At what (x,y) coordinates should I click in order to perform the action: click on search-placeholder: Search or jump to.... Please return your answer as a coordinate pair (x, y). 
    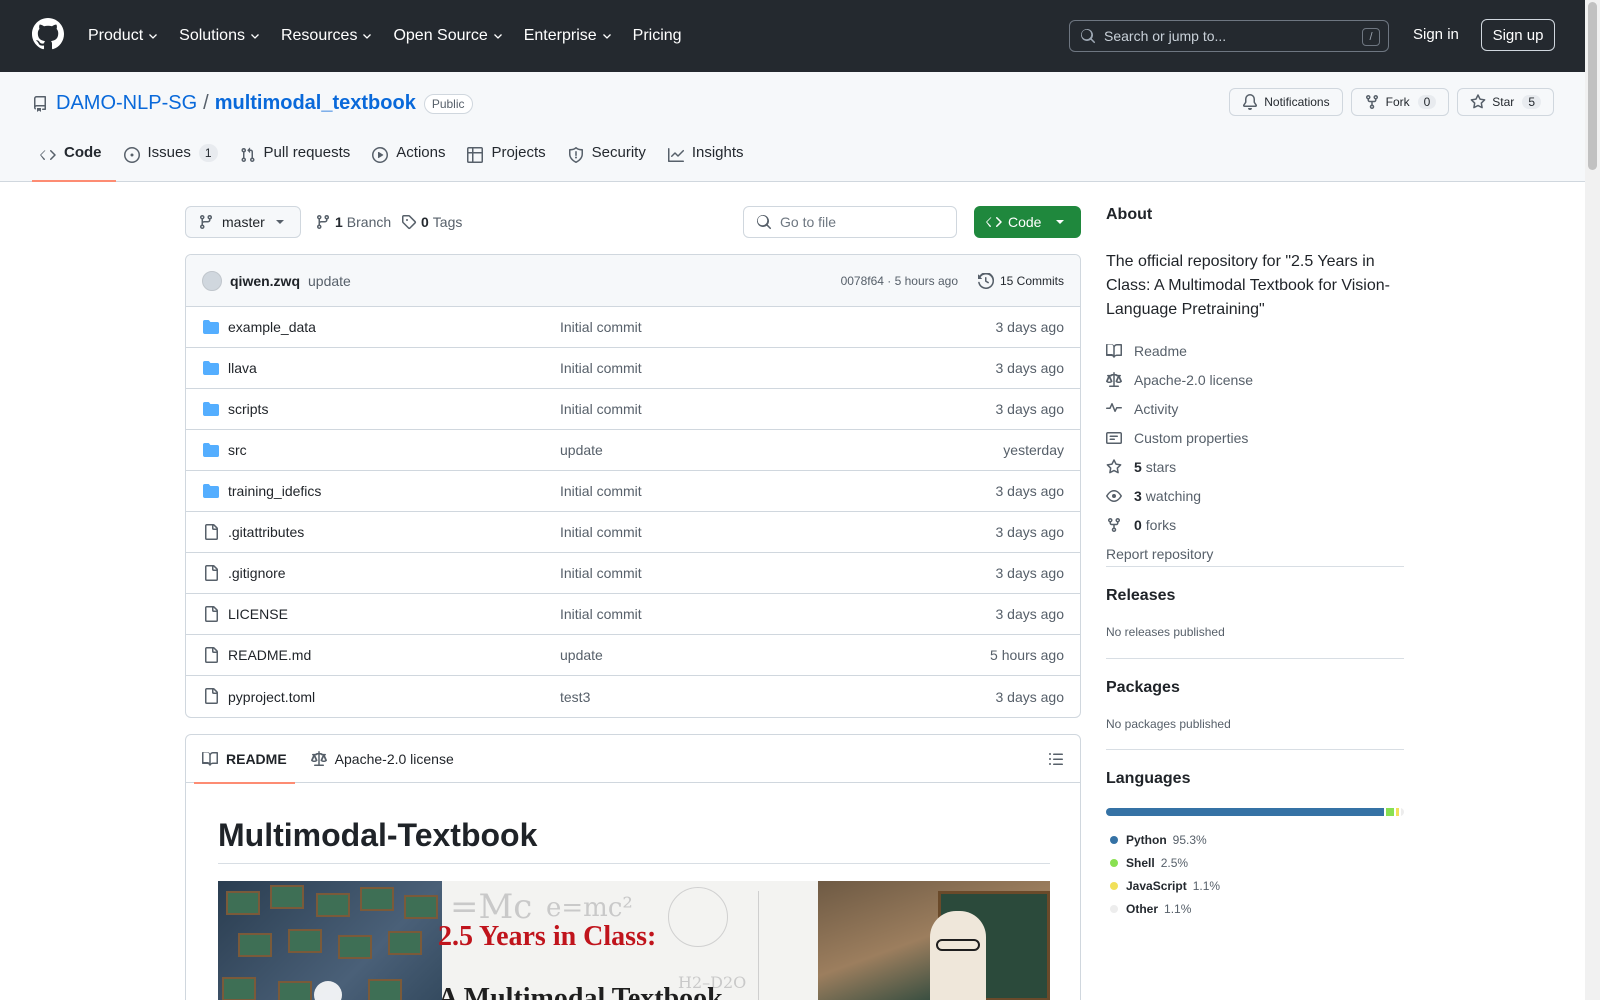
    Looking at the image, I should click on (1165, 36).